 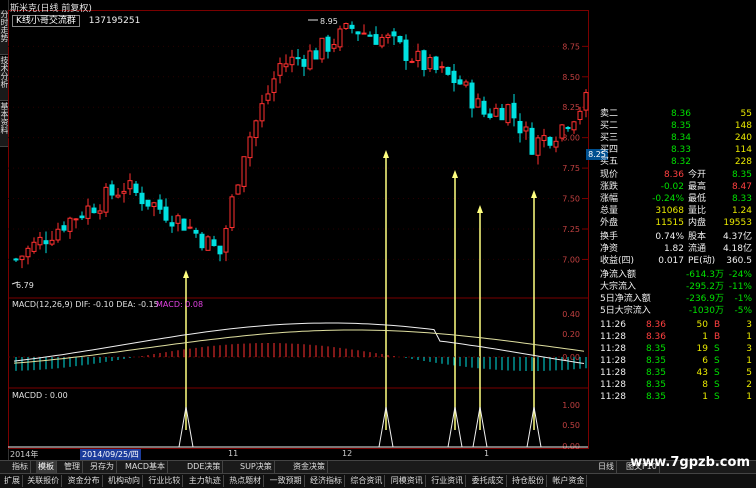 What do you see at coordinates (676, 175) in the screenshot?
I see `stat-row: 现价 8.36 今开 8.35` at bounding box center [676, 175].